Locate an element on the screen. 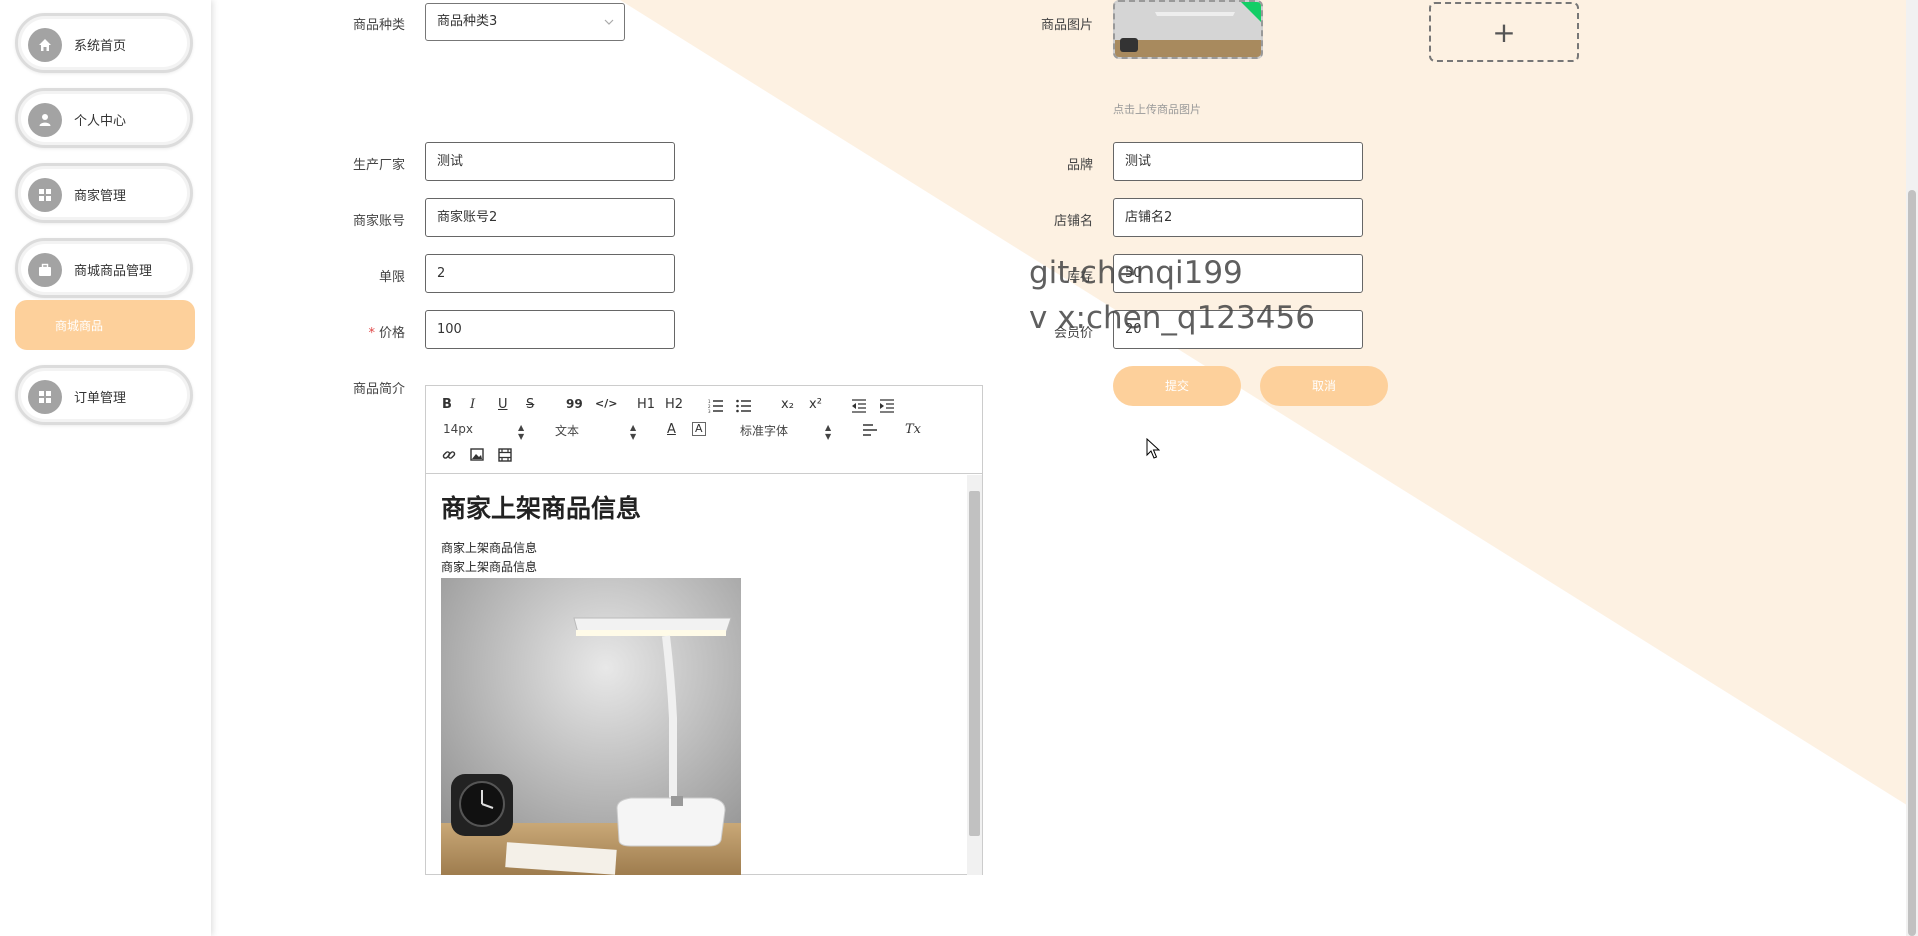 The height and width of the screenshot is (936, 1918). subscript-button: x₂ is located at coordinates (787, 404).